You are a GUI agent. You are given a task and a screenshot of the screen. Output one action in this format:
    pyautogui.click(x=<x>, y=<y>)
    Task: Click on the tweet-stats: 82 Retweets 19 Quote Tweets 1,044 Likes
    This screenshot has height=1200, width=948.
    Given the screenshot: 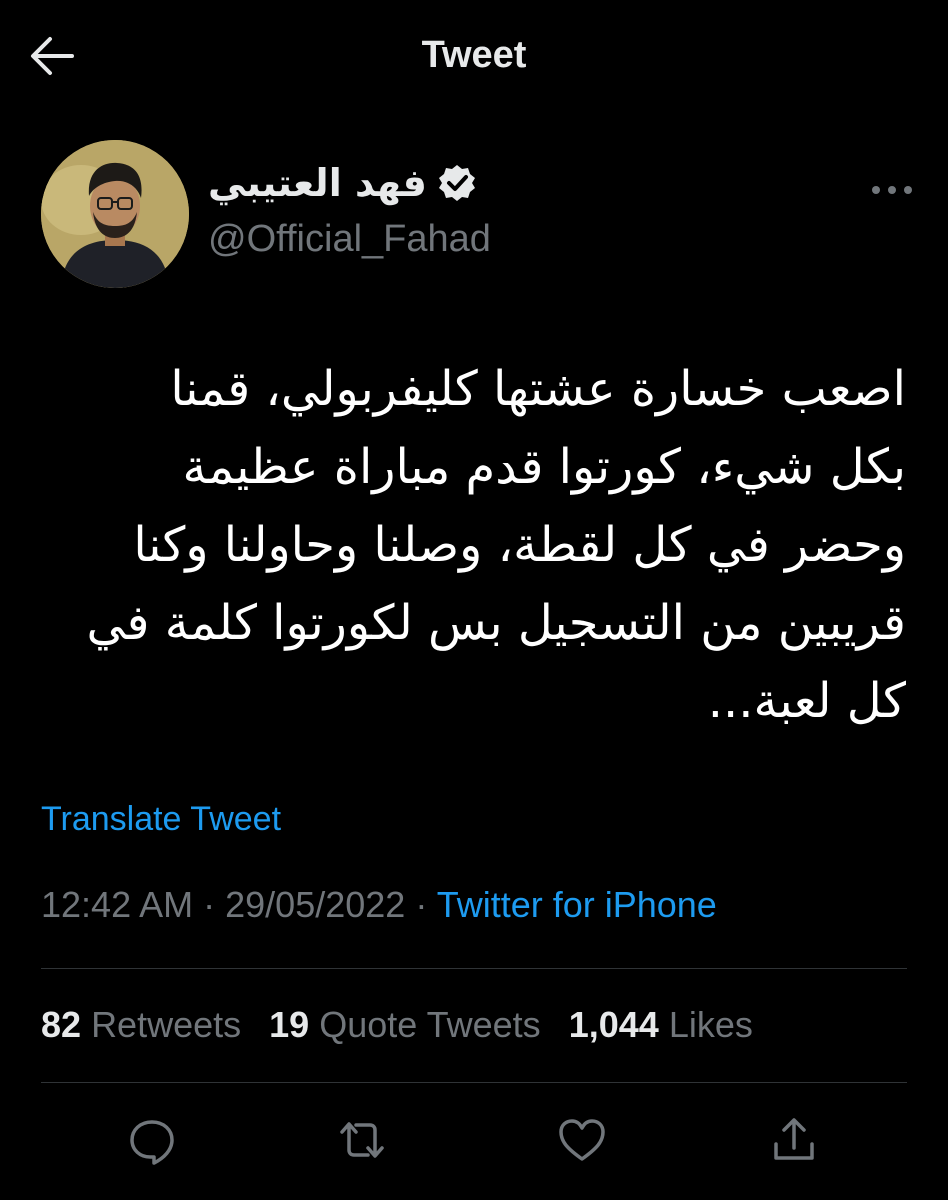 What is the action you would take?
    pyautogui.click(x=406, y=1025)
    